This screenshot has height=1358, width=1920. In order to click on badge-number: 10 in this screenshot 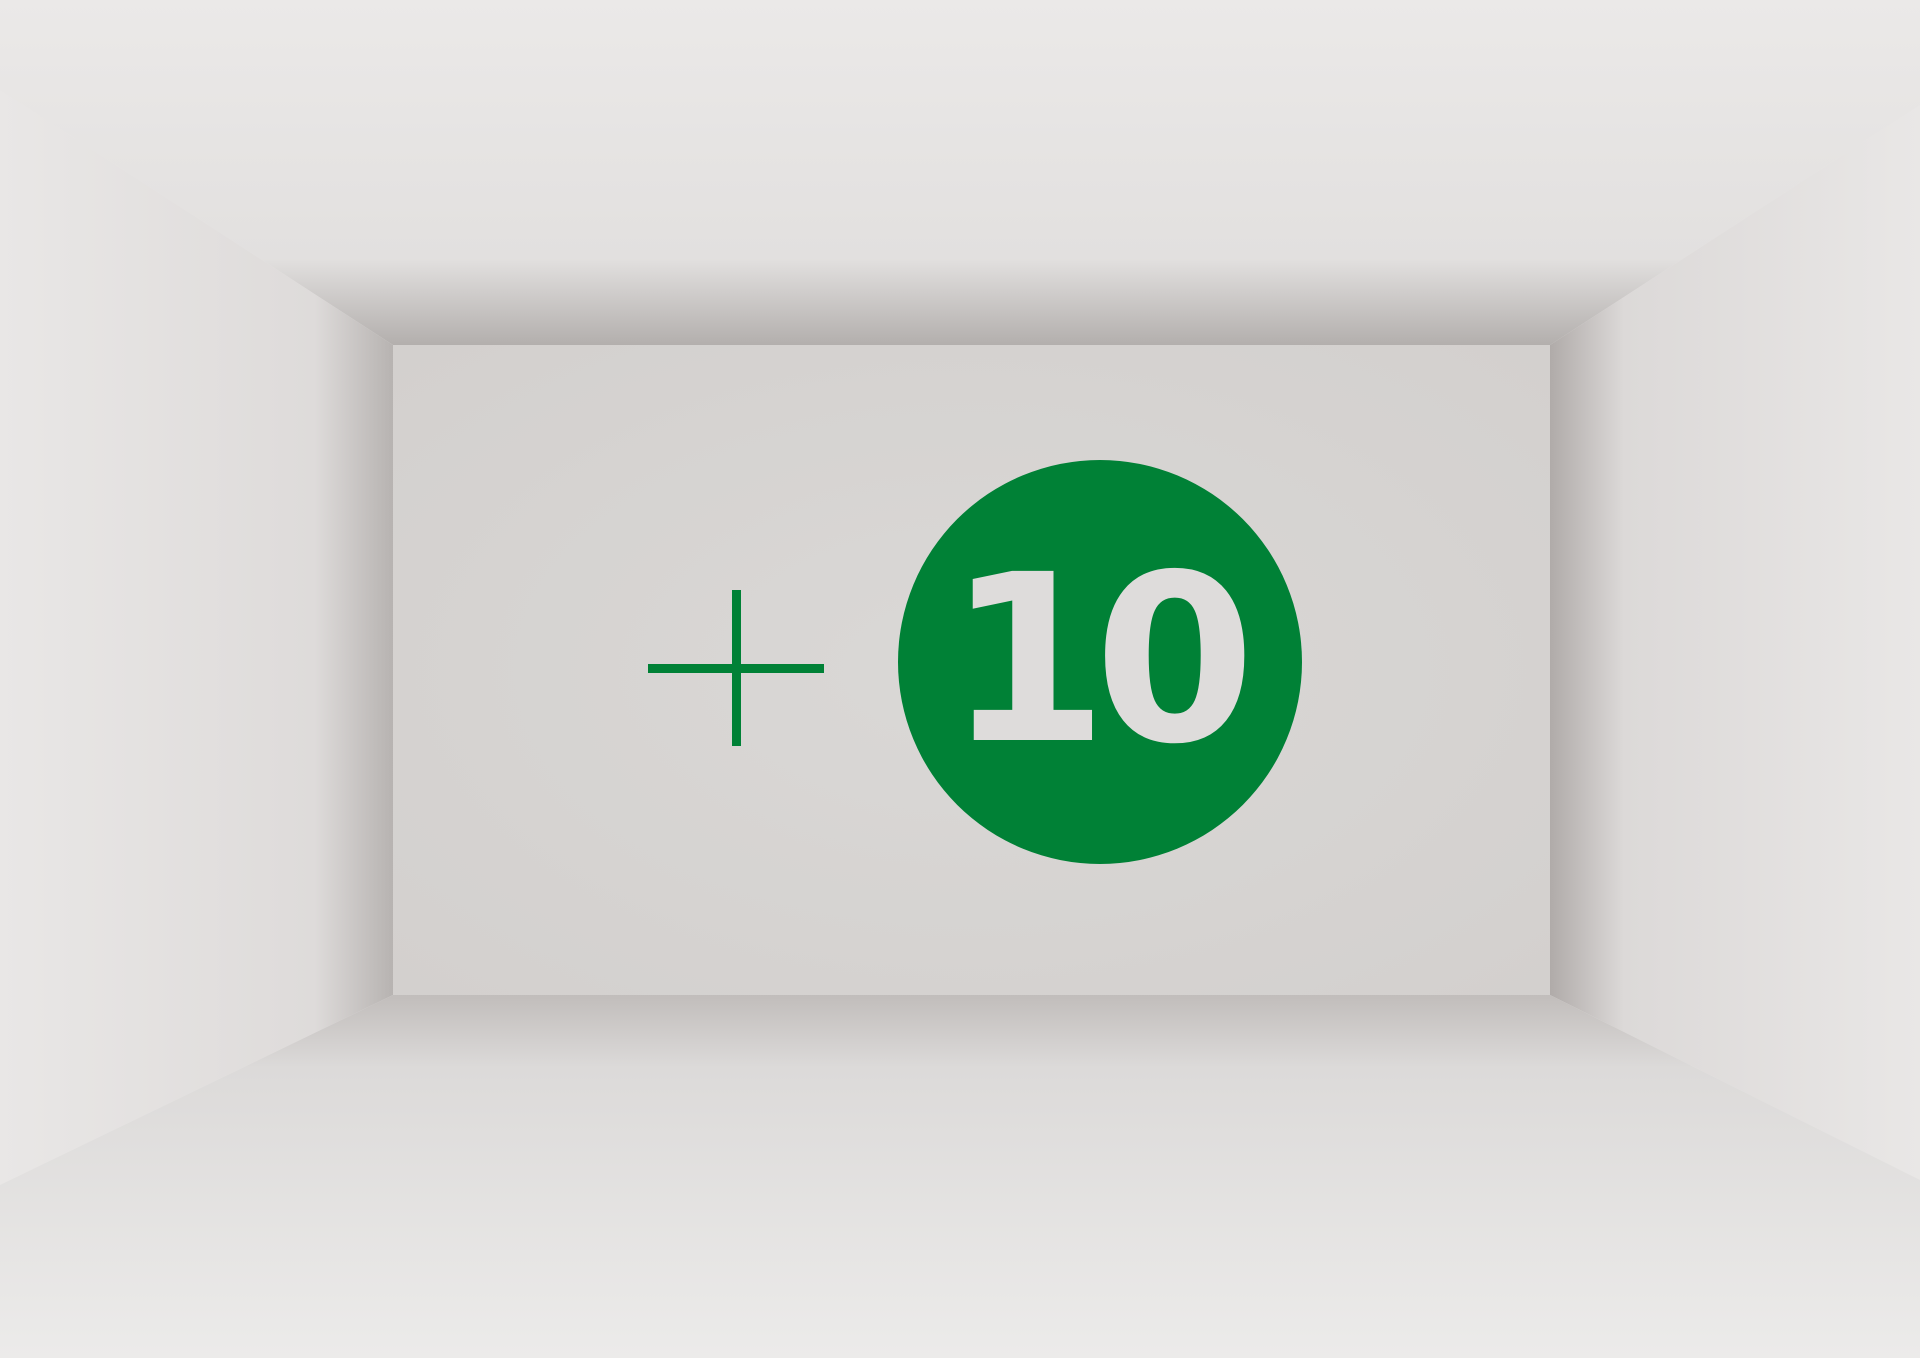, I will do `click(1101, 660)`.